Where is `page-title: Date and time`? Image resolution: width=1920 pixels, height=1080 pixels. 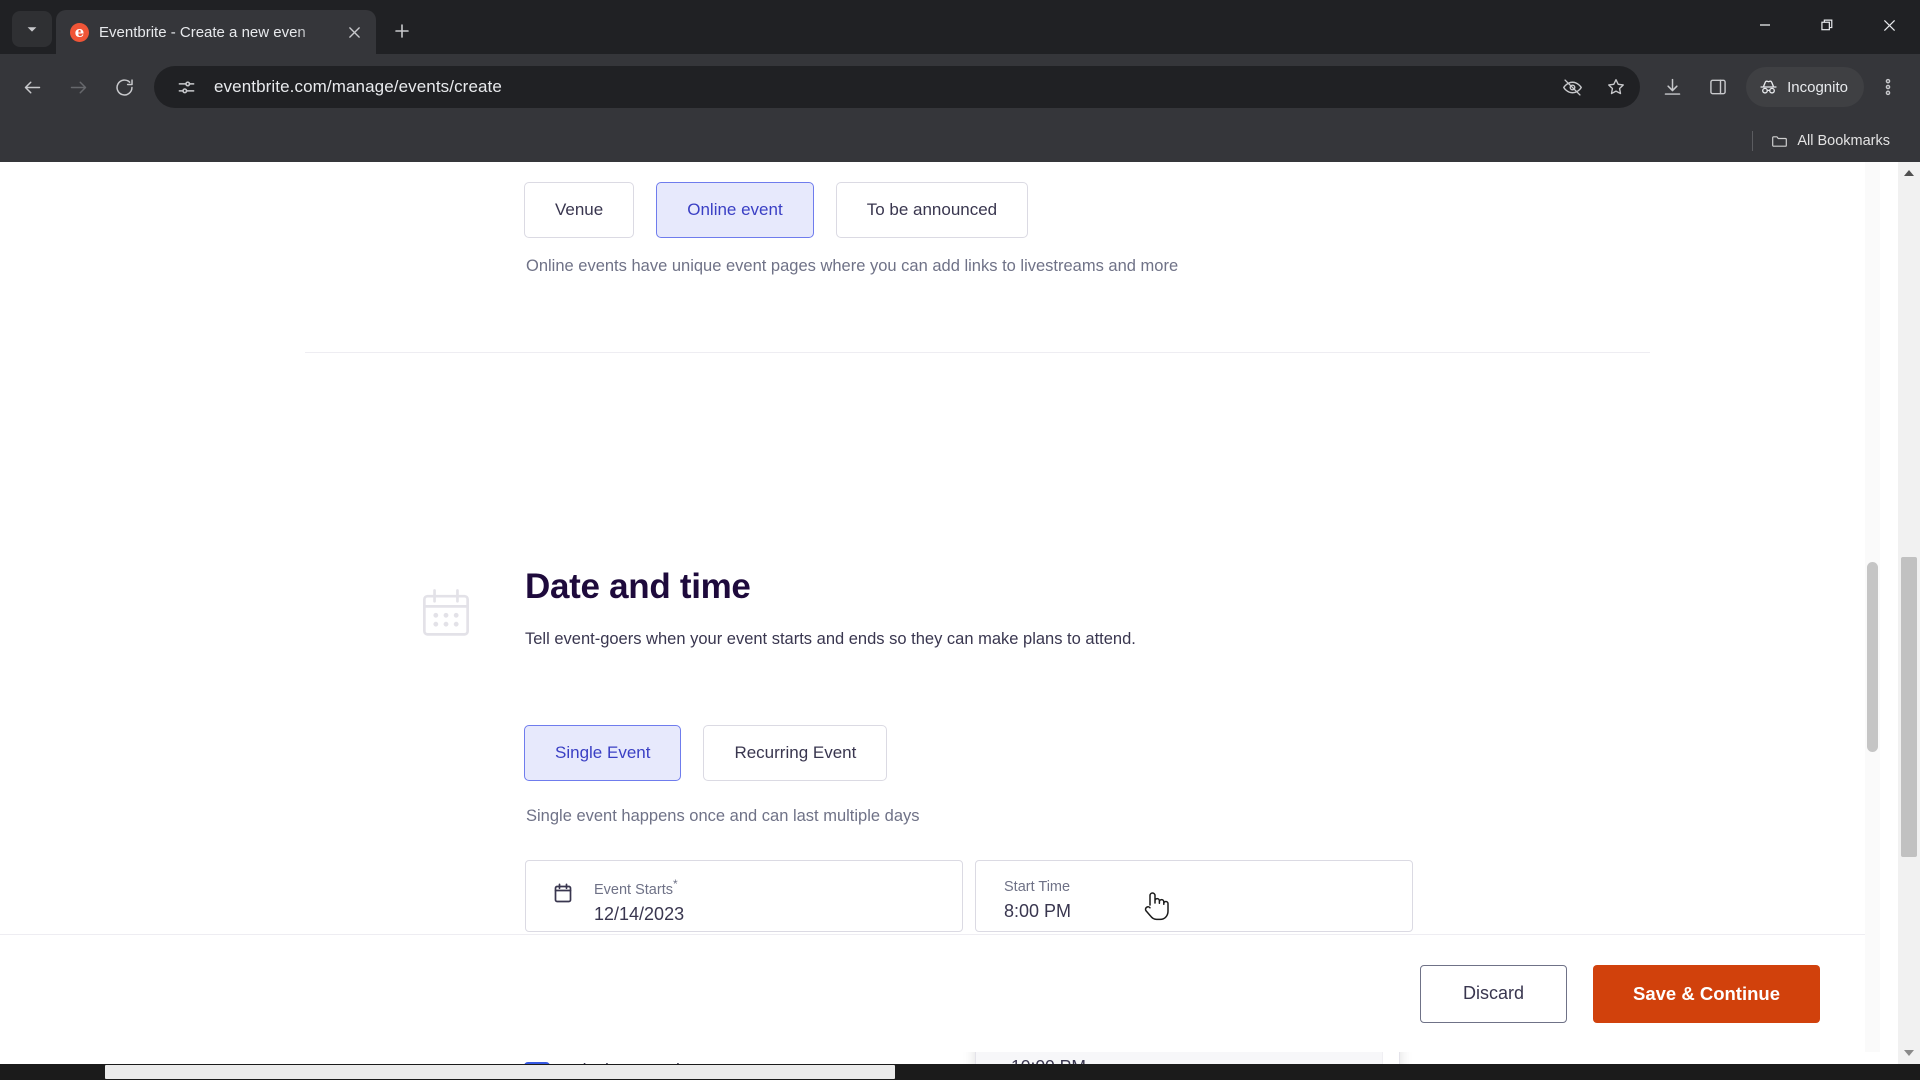 page-title: Date and time is located at coordinates (638, 586).